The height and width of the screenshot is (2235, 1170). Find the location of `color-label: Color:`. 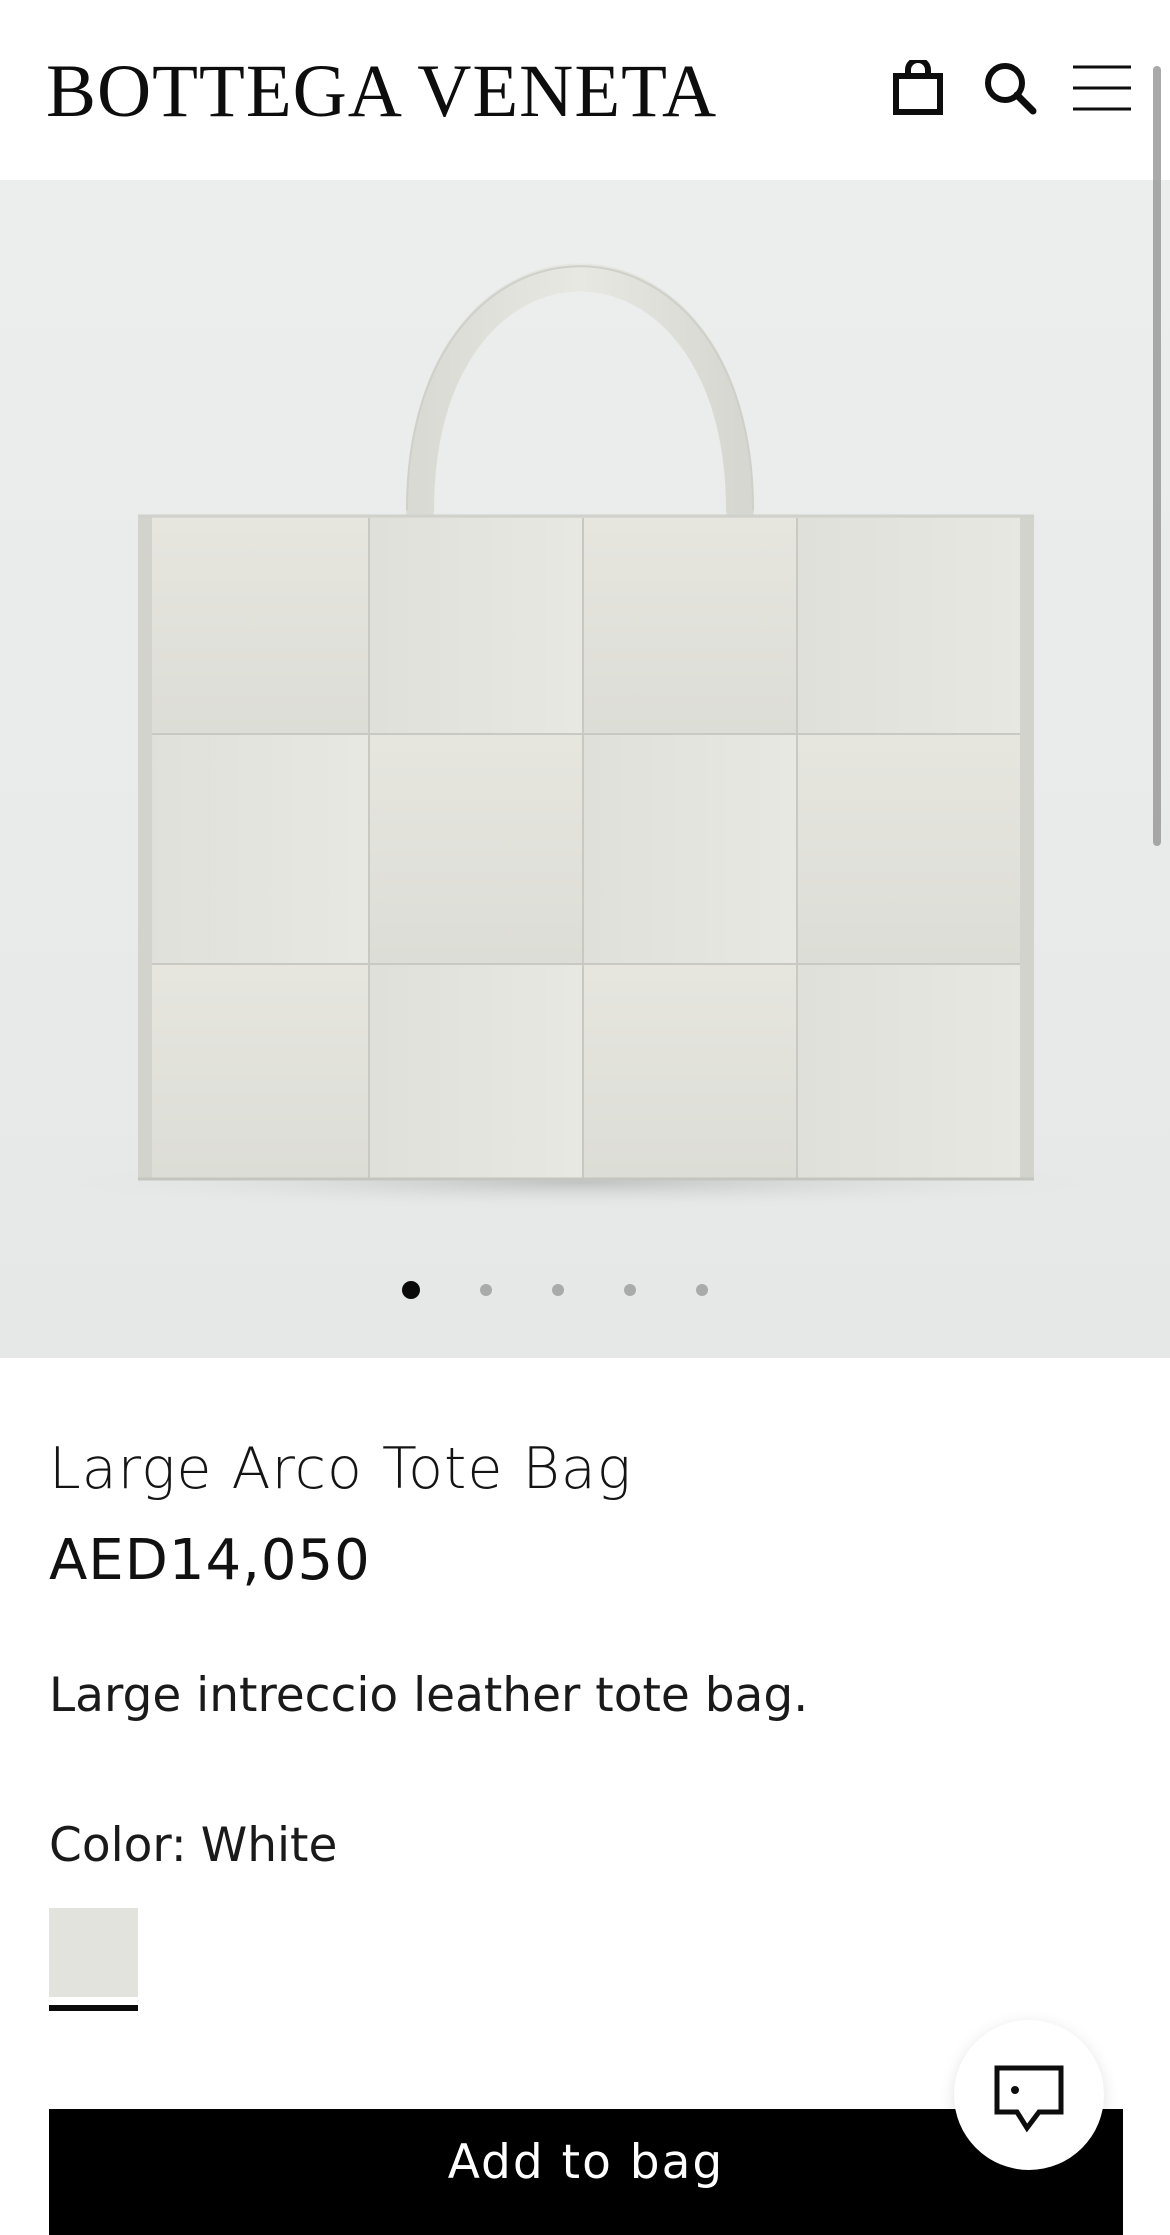

color-label: Color: is located at coordinates (118, 1845).